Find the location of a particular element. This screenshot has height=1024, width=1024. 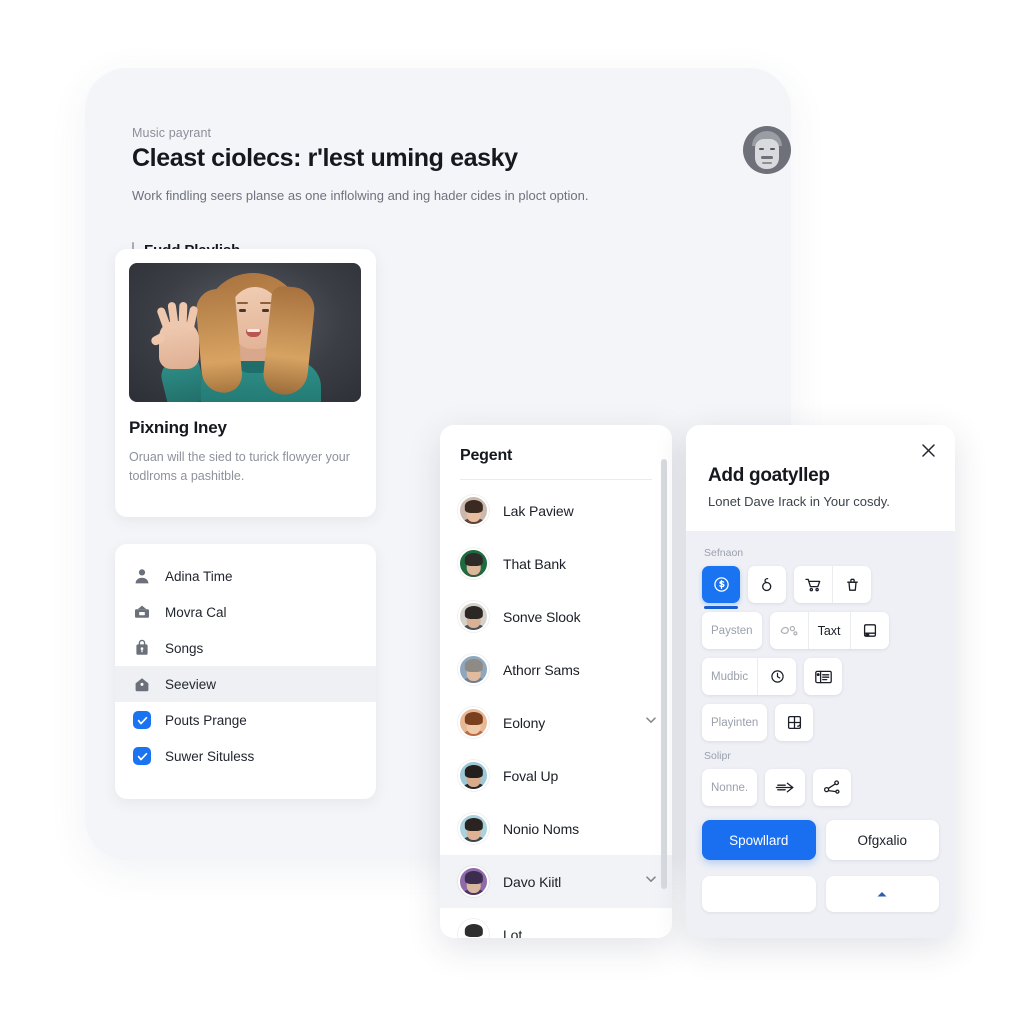

toolbar-button-label: Mudbic is located at coordinates (730, 676).